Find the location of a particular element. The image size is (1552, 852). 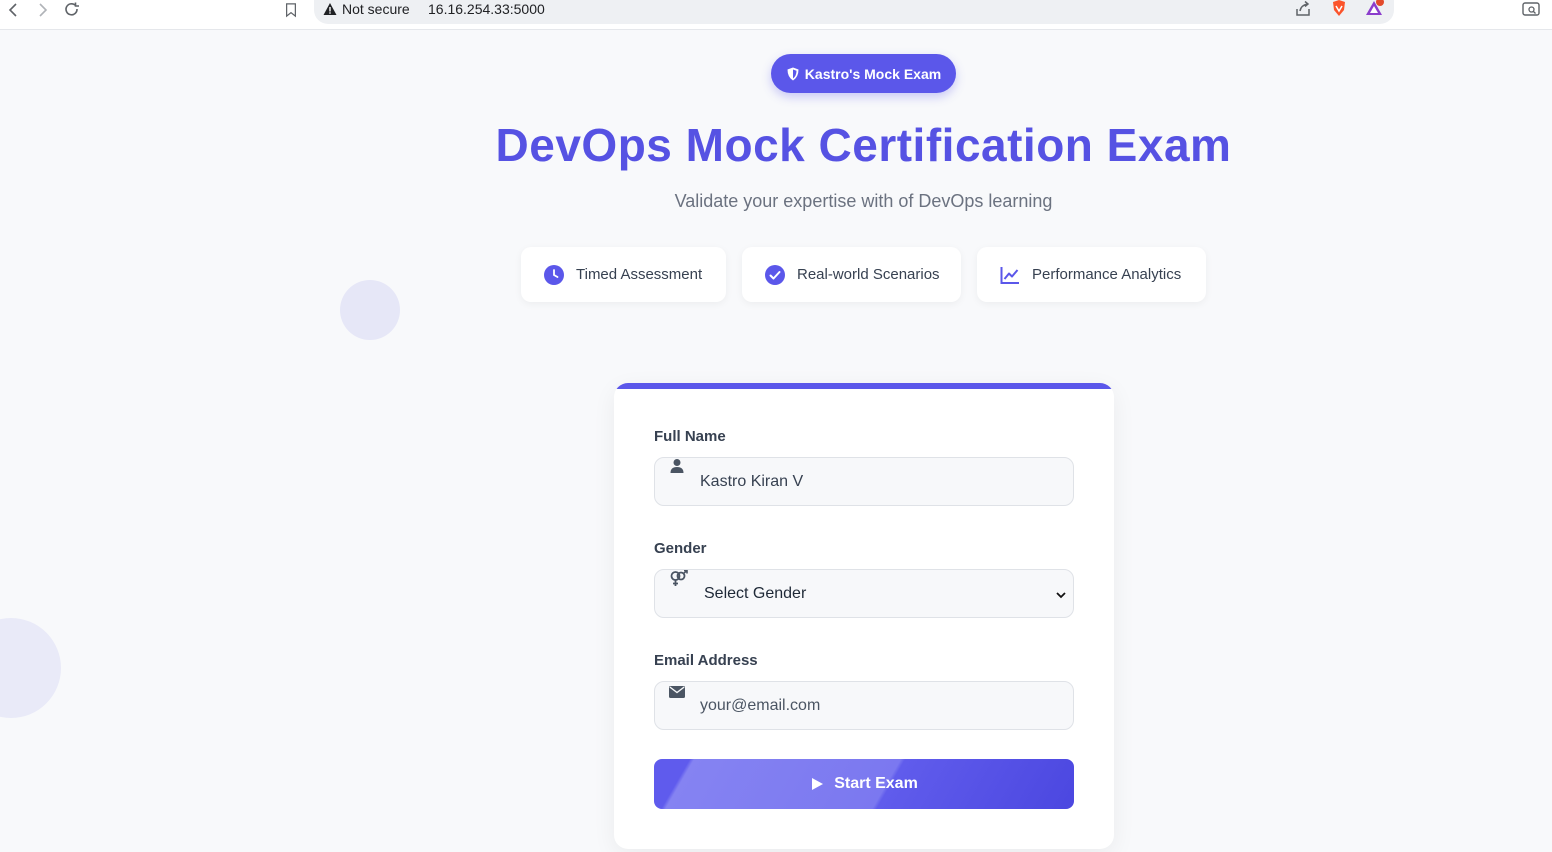

forward-icon is located at coordinates (42, 10).